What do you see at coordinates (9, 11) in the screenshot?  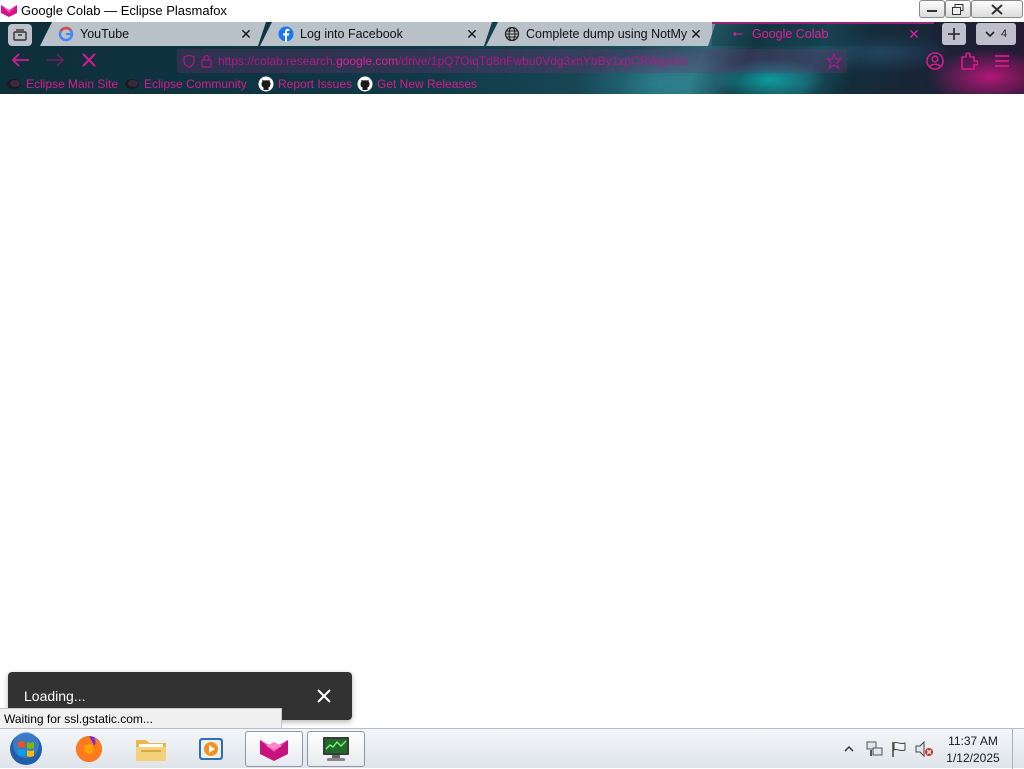 I see `plasmafox-logo-icon` at bounding box center [9, 11].